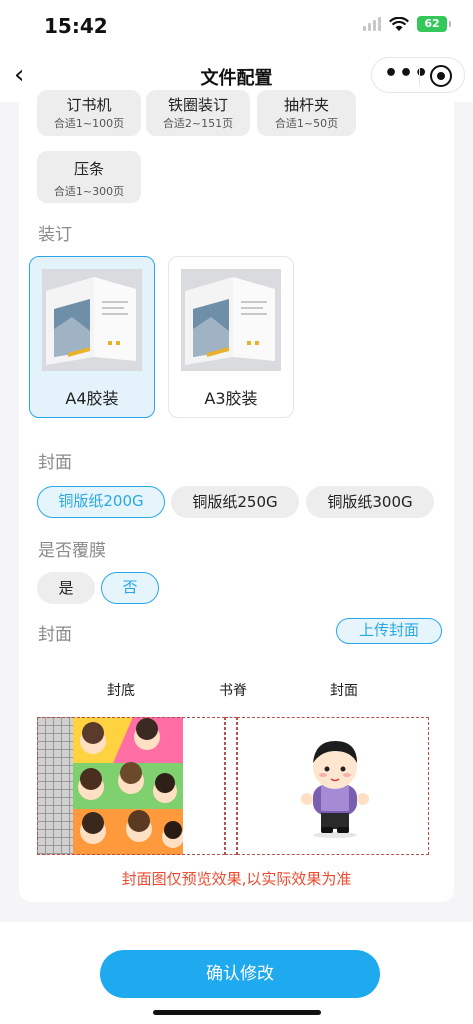 The width and height of the screenshot is (473, 1024). What do you see at coordinates (389, 631) in the screenshot?
I see `upload-cover-button: 上传封面` at bounding box center [389, 631].